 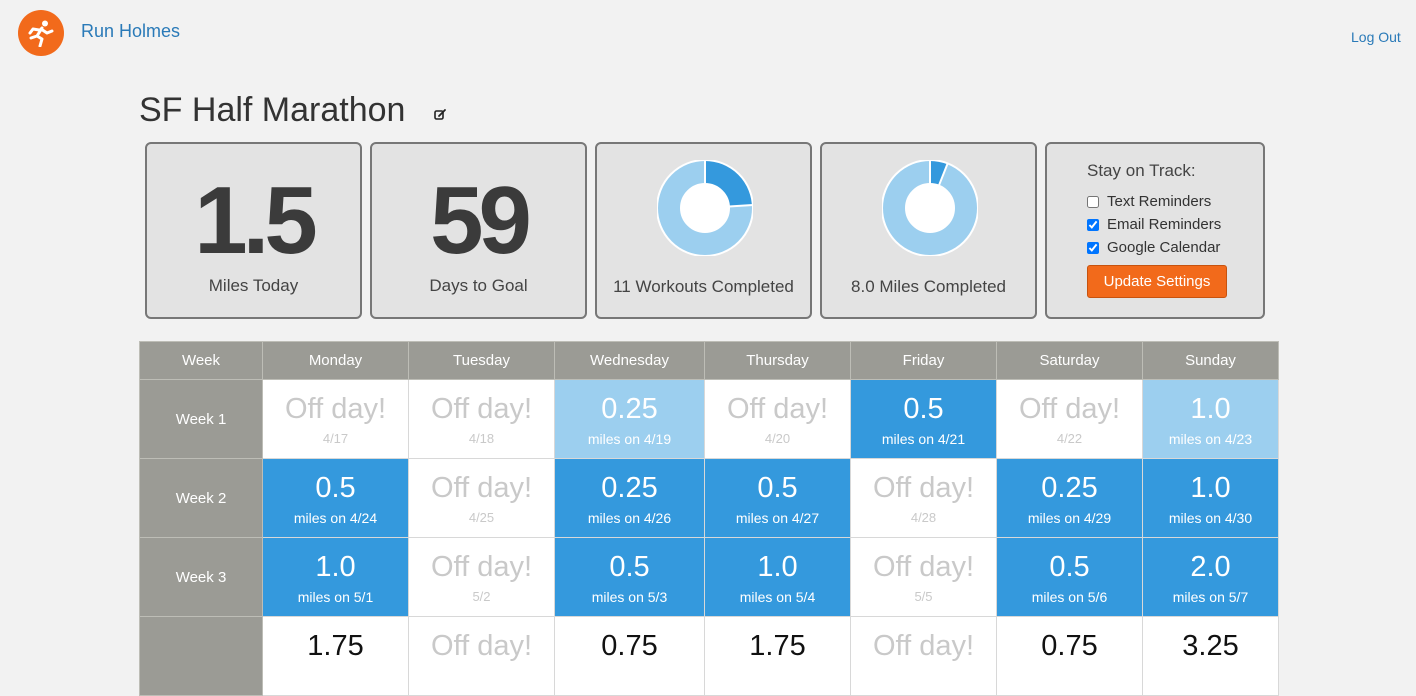 I want to click on day-date: miles on 5/1, so click(x=335, y=597).